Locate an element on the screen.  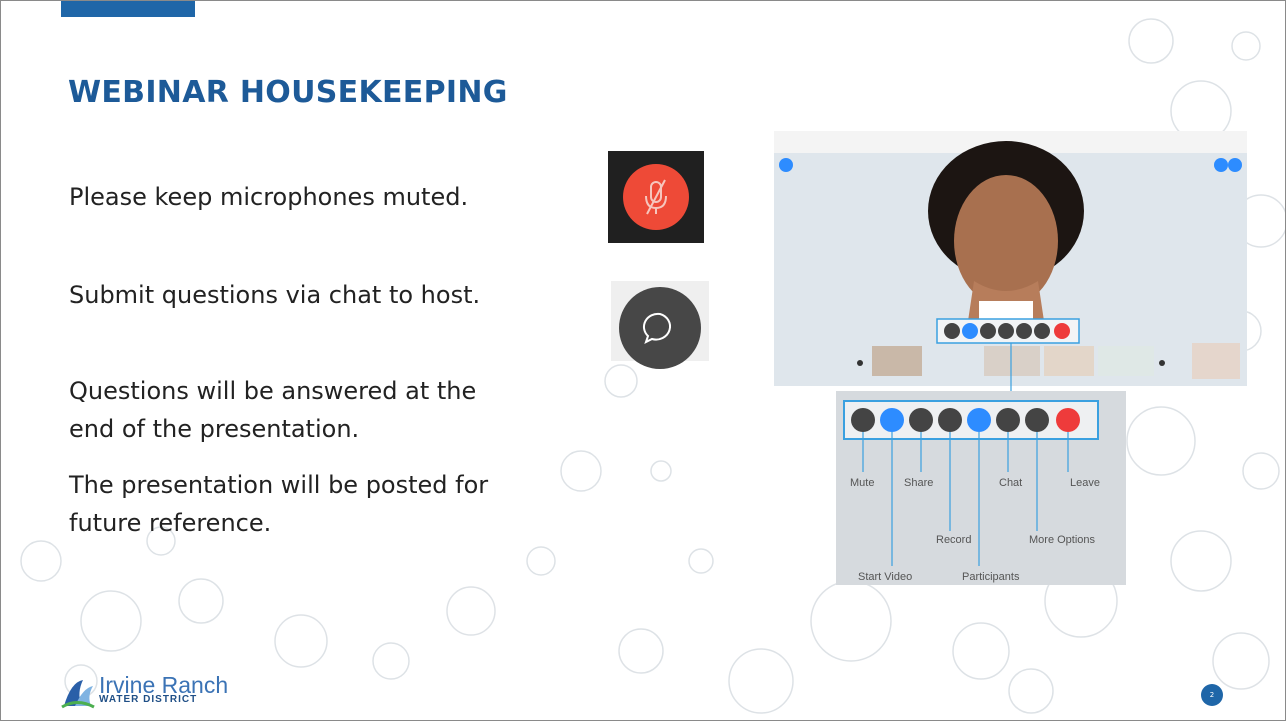
text-questions-line-2: end of the presentation. is located at coordinates (214, 429).